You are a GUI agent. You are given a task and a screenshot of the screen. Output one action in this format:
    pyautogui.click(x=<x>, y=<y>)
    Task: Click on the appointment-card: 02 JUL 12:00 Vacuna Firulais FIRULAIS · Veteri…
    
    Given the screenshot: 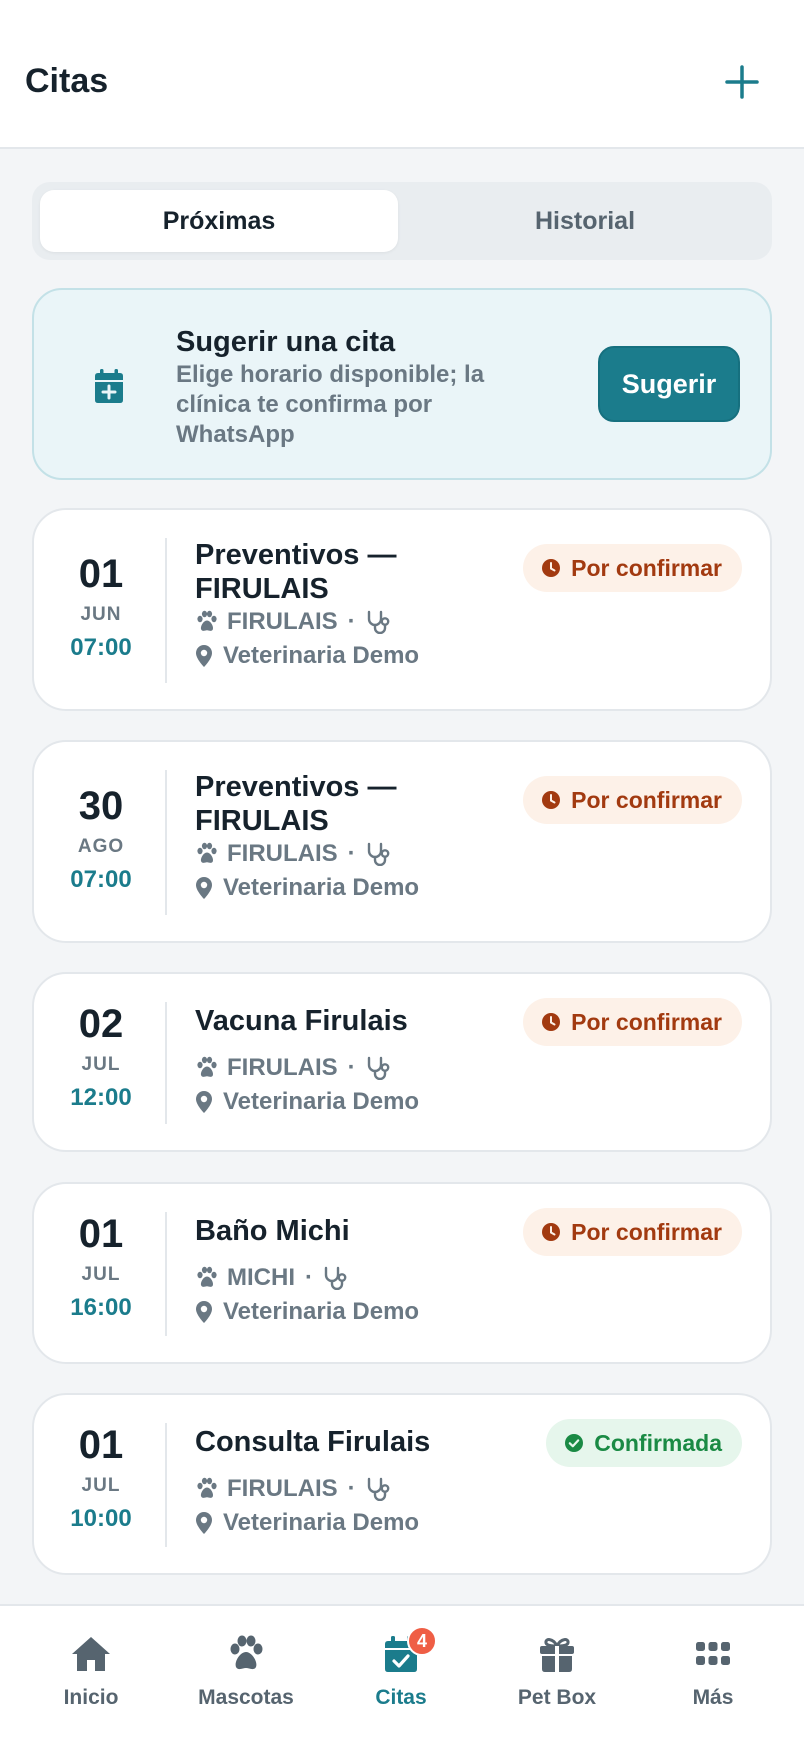 What is the action you would take?
    pyautogui.click(x=402, y=1062)
    